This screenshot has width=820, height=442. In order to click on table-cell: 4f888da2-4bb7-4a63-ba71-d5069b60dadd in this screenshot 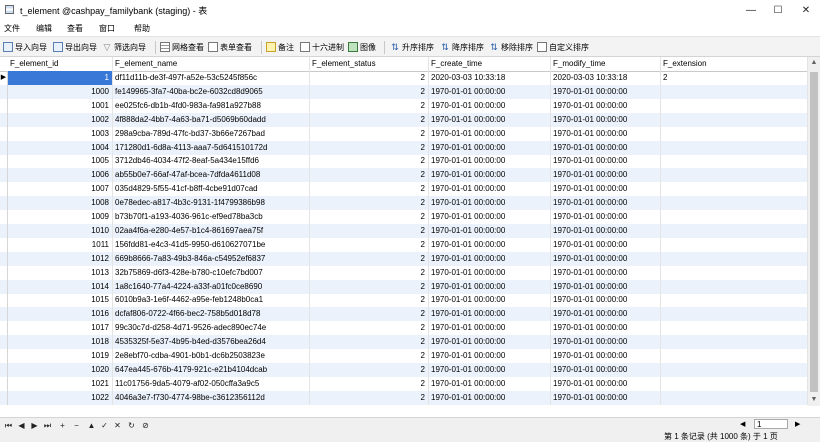, I will do `click(211, 119)`.